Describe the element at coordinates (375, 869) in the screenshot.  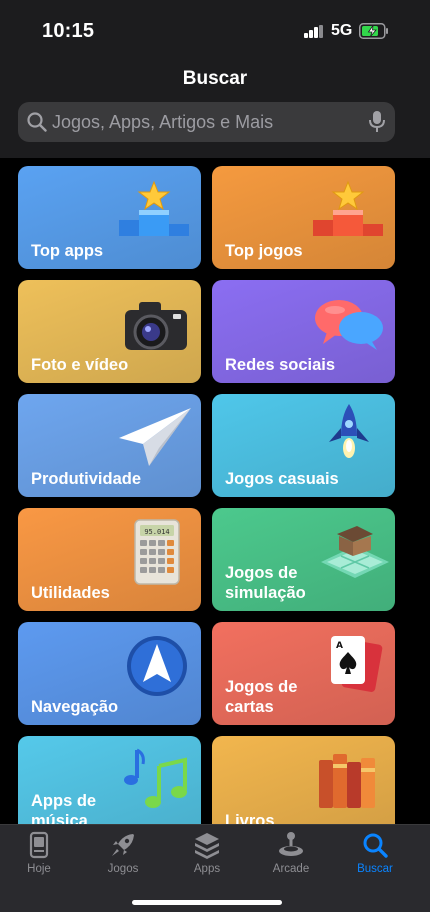
I see `tab-label: Buscar` at that location.